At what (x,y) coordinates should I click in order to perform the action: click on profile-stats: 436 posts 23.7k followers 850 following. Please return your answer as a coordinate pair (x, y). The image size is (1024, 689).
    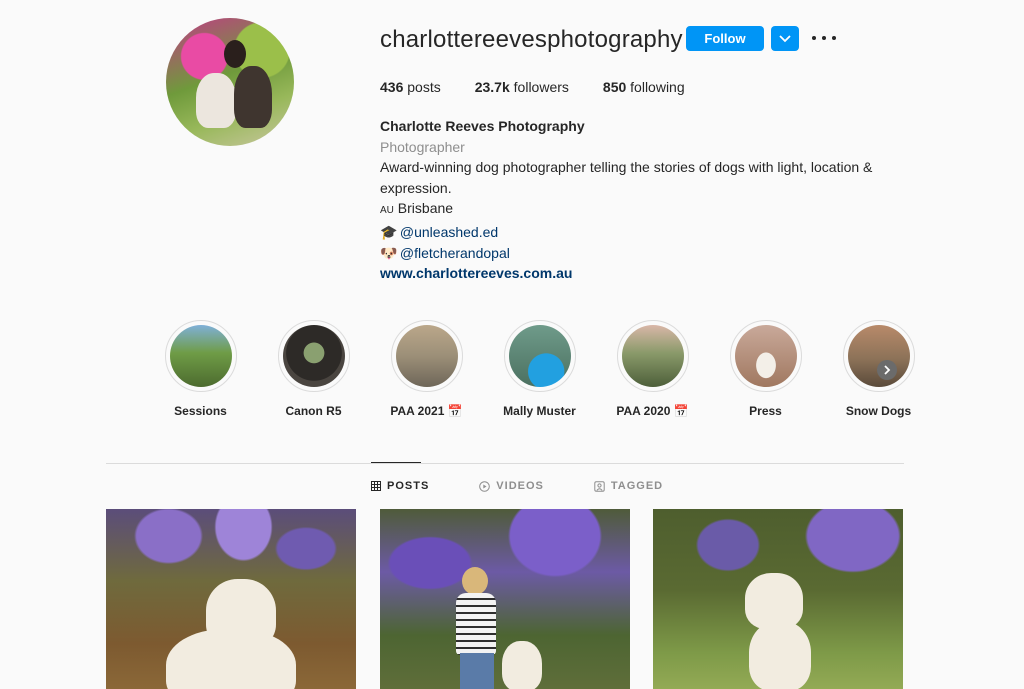
    Looking at the image, I should click on (532, 87).